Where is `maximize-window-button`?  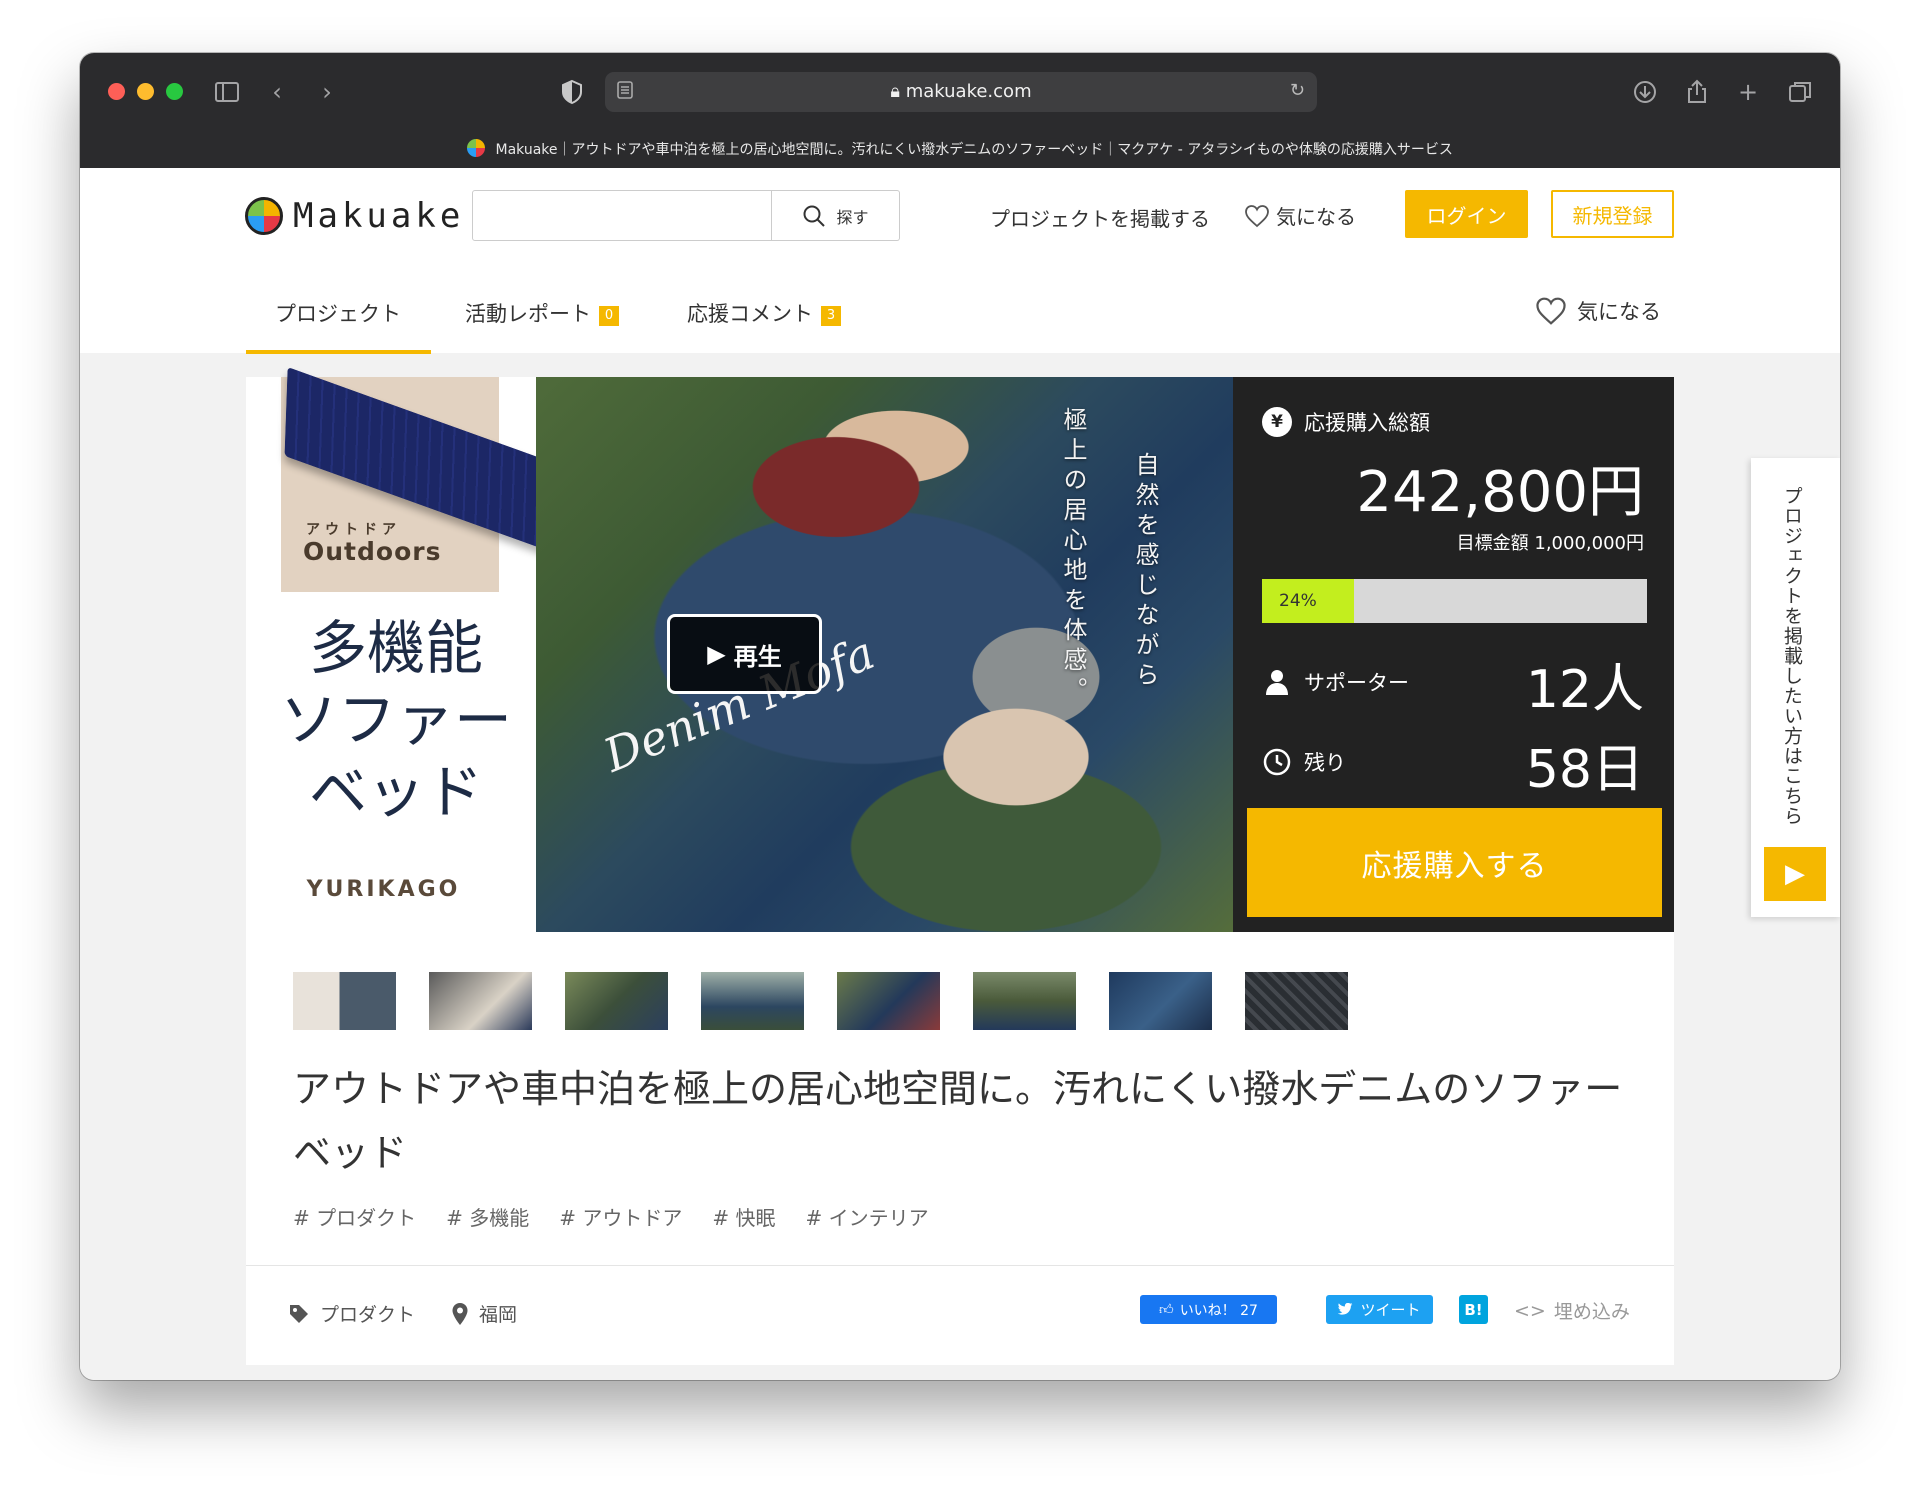 maximize-window-button is located at coordinates (174, 91).